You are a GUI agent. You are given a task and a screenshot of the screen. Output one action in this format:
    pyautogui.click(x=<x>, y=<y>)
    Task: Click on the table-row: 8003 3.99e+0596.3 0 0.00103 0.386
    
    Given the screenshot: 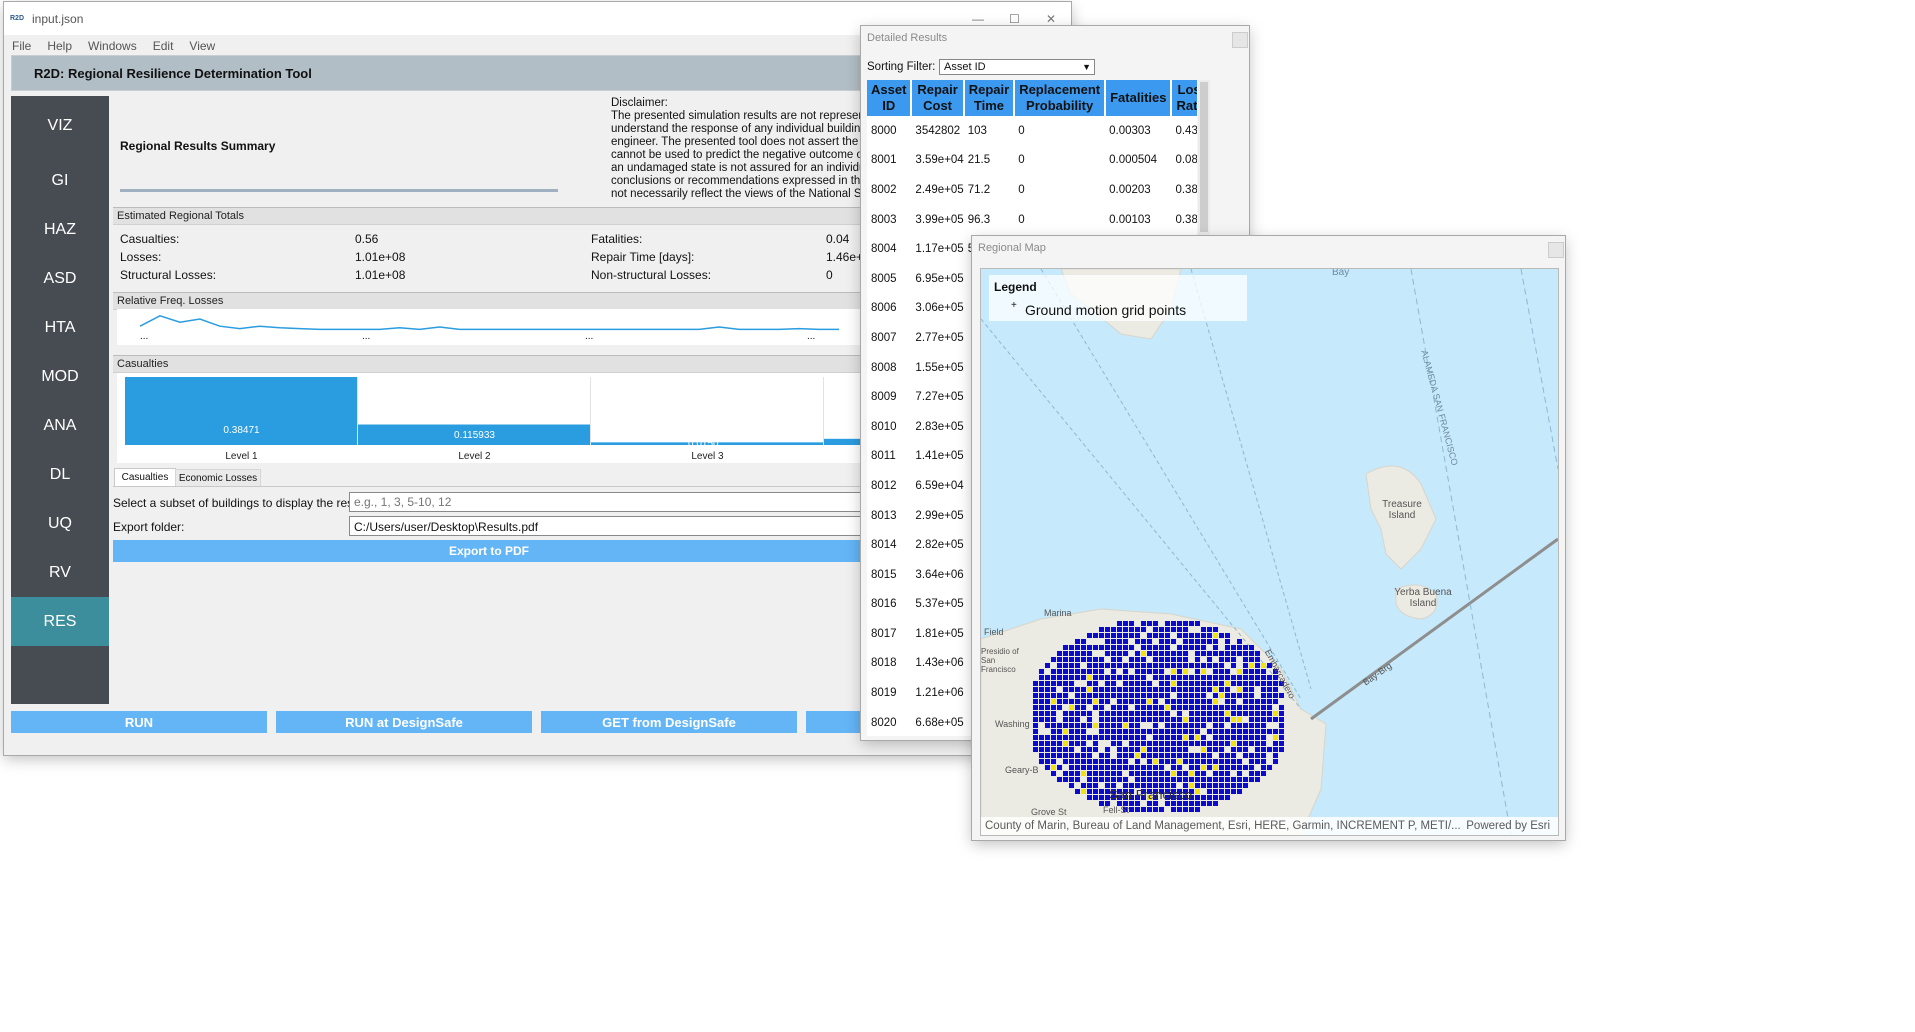 What is the action you would take?
    pyautogui.click(x=1032, y=220)
    